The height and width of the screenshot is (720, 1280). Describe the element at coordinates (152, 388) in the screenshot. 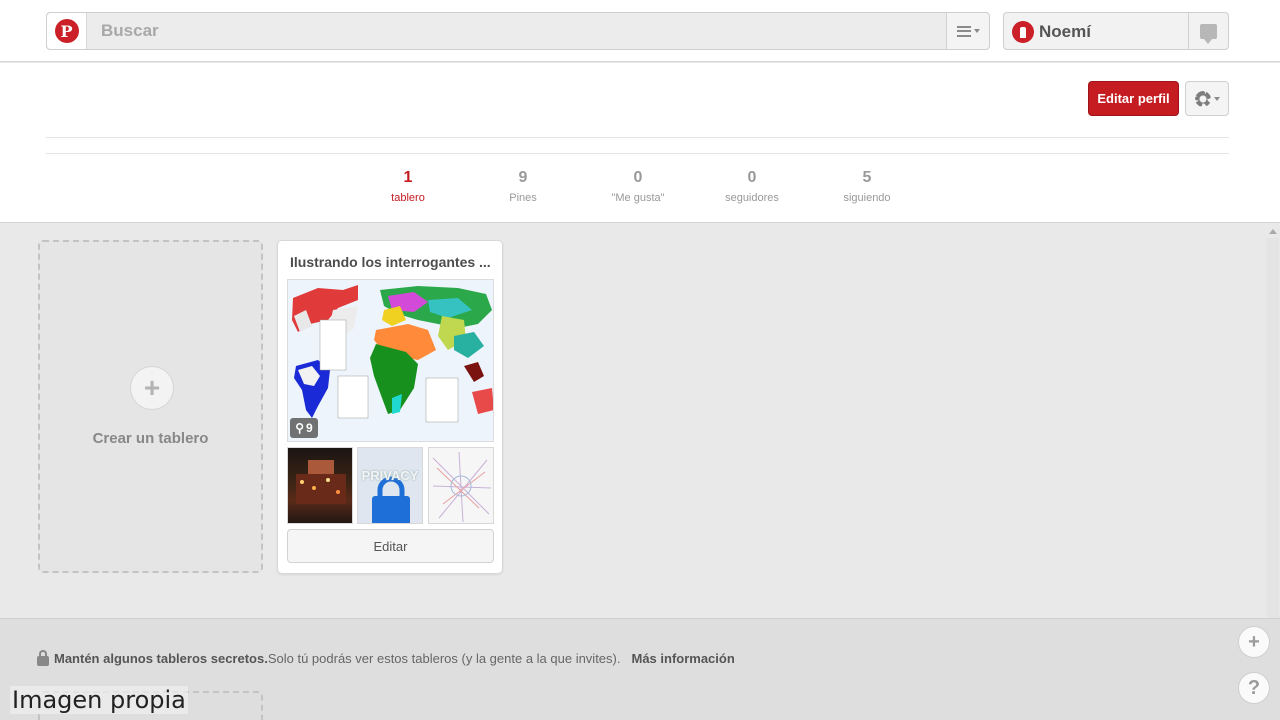

I see `plus-icon: +` at that location.